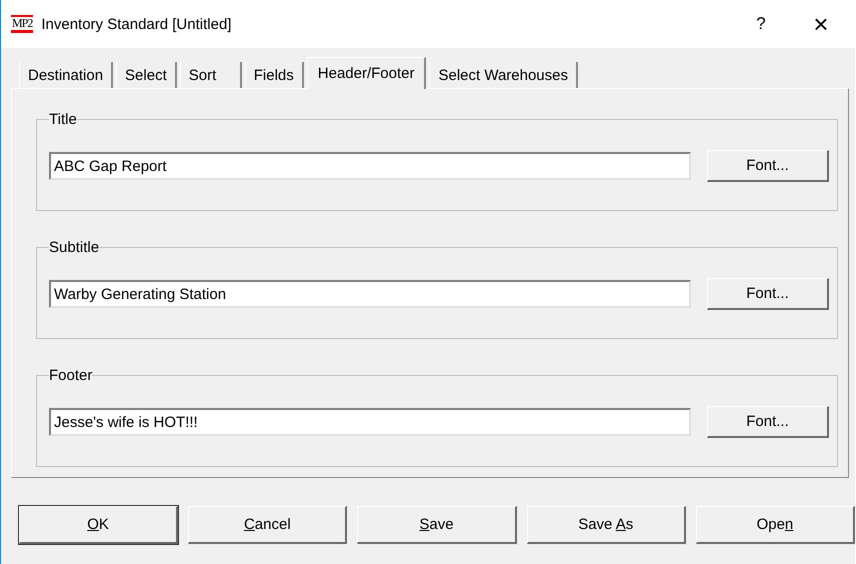 The width and height of the screenshot is (856, 564). Describe the element at coordinates (268, 525) in the screenshot. I see `dialog-button: Cancel` at that location.